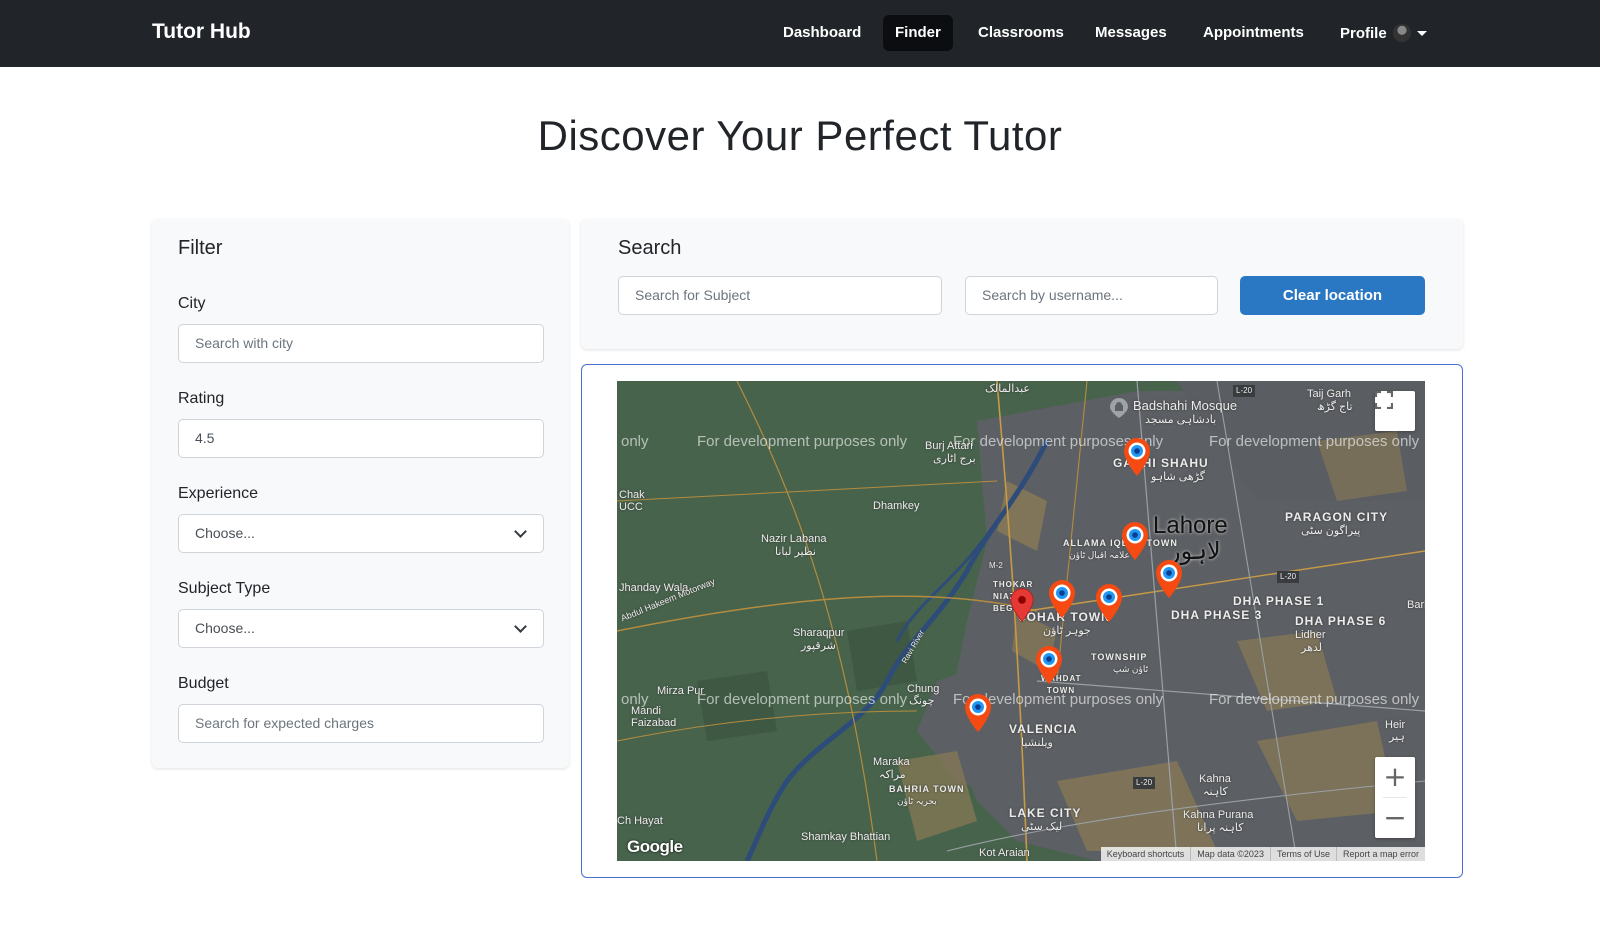  What do you see at coordinates (1037, 743) in the screenshot?
I see `map-label: ویلنشیا` at bounding box center [1037, 743].